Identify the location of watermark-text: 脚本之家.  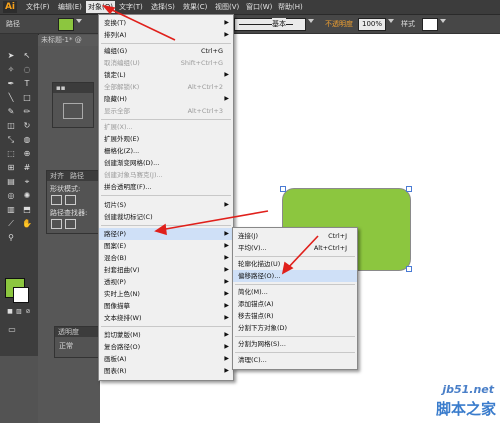
(465, 409).